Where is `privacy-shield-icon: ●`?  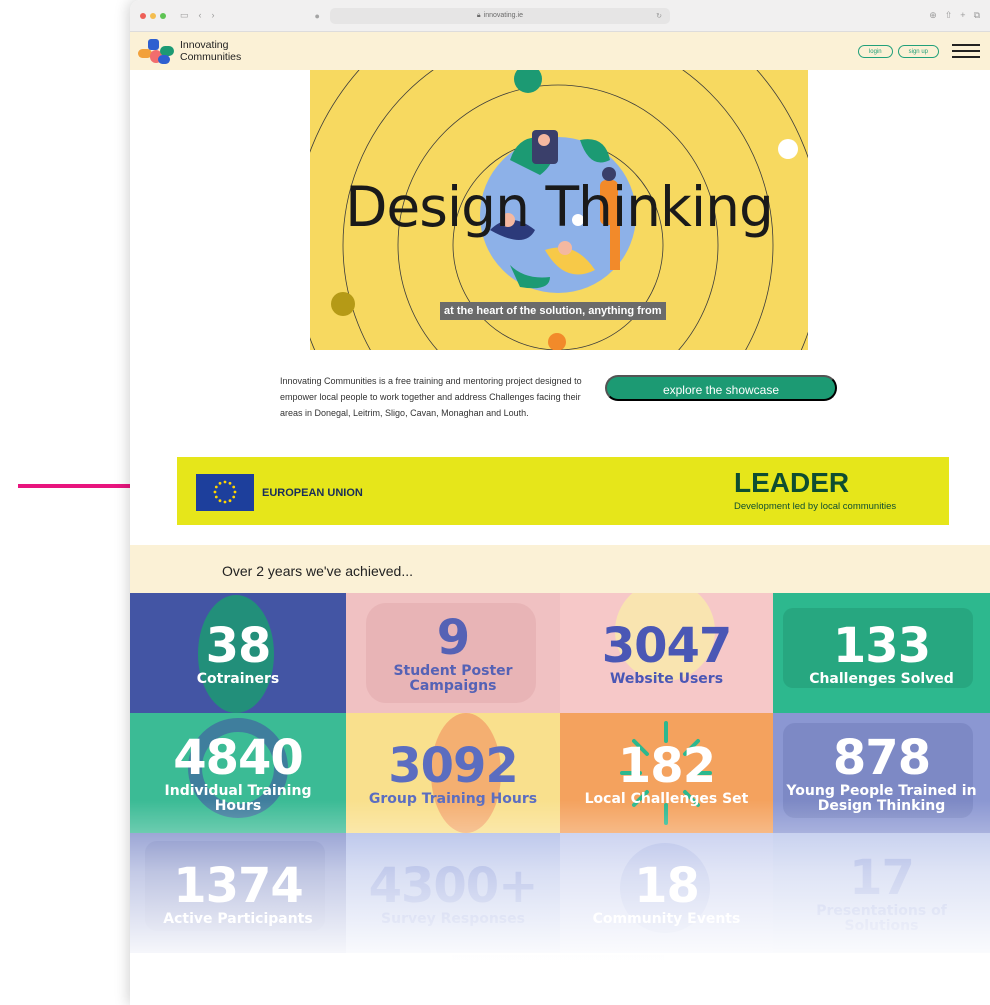 privacy-shield-icon: ● is located at coordinates (317, 16).